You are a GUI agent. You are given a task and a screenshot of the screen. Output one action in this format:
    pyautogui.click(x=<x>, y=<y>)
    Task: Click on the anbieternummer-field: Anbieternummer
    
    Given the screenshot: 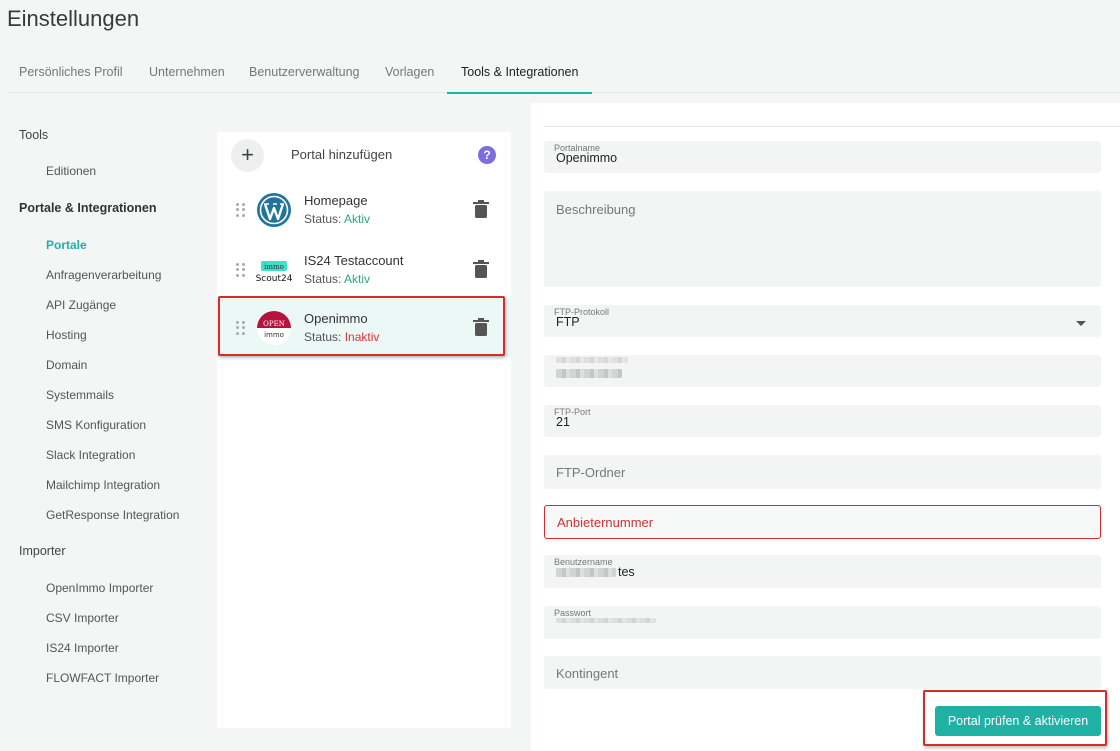 What is the action you would take?
    pyautogui.click(x=822, y=522)
    